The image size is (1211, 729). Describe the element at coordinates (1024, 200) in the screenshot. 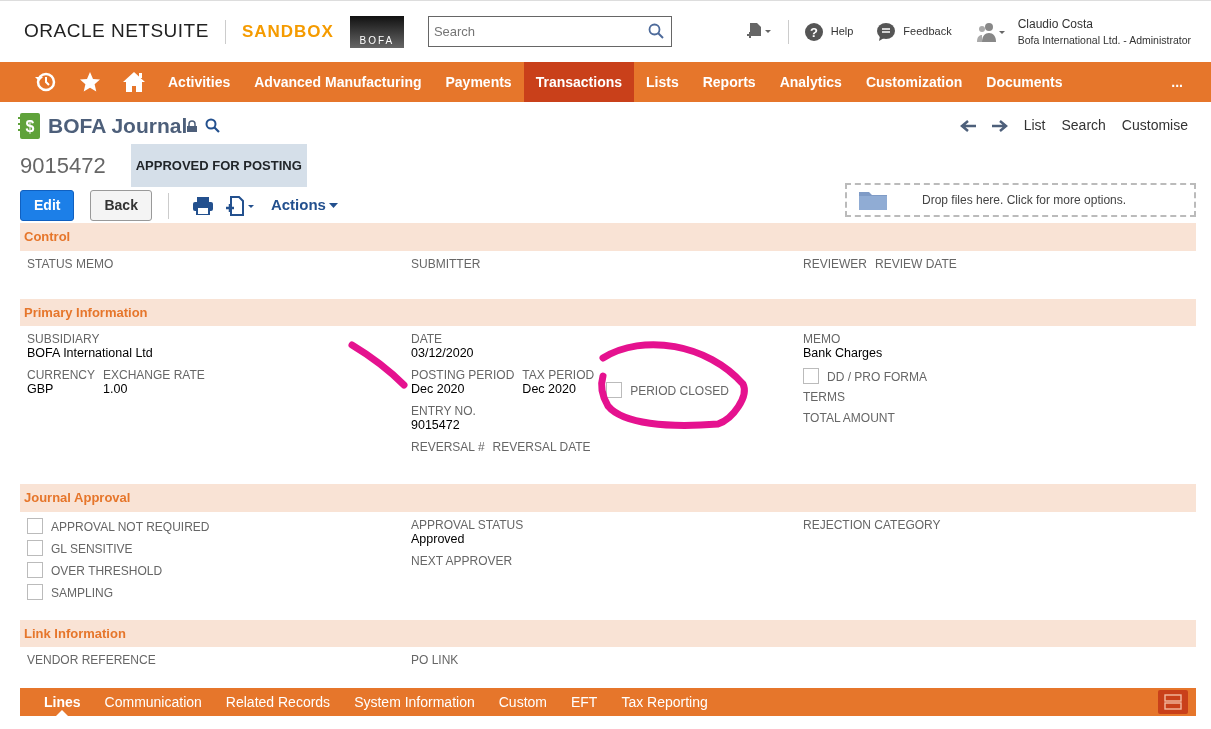

I see `drop-zone-text: Drop files here. Click for more options.` at that location.